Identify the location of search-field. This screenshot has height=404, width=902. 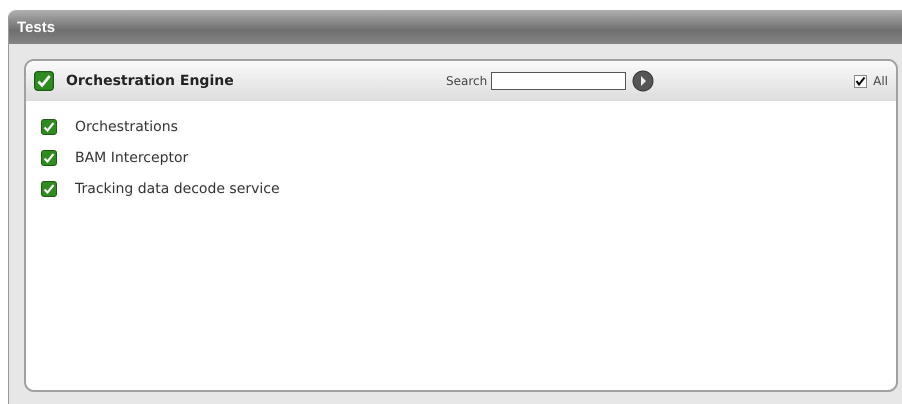
(558, 81).